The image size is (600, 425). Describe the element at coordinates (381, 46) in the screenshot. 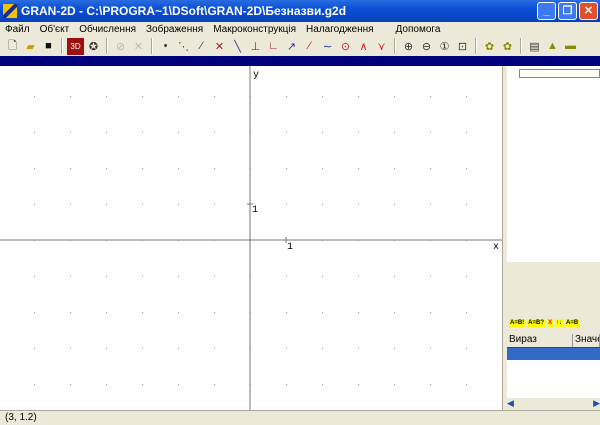

I see `broken-line-icon: ⋎` at that location.